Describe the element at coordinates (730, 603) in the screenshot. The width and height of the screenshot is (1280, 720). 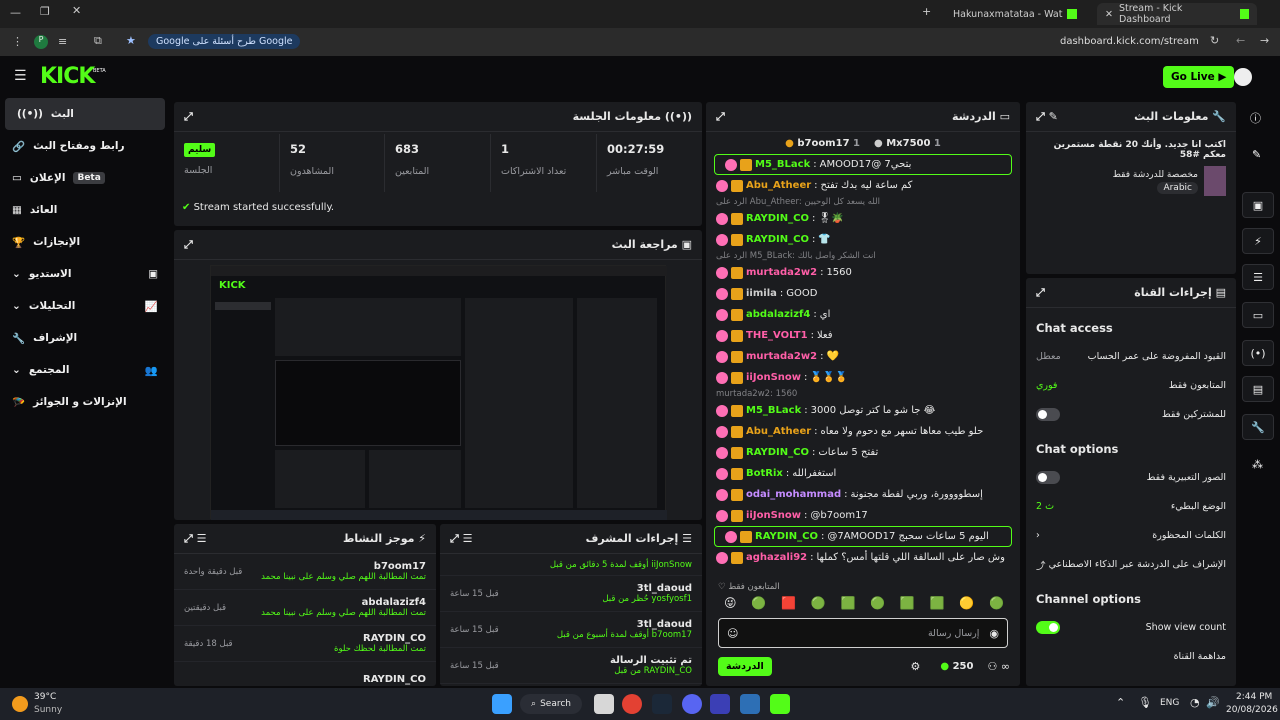
I see `emote-icon: 😜` at that location.